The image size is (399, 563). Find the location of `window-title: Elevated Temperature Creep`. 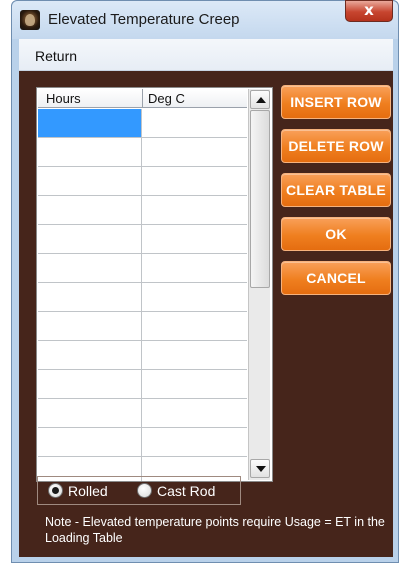

window-title: Elevated Temperature Creep is located at coordinates (144, 19).